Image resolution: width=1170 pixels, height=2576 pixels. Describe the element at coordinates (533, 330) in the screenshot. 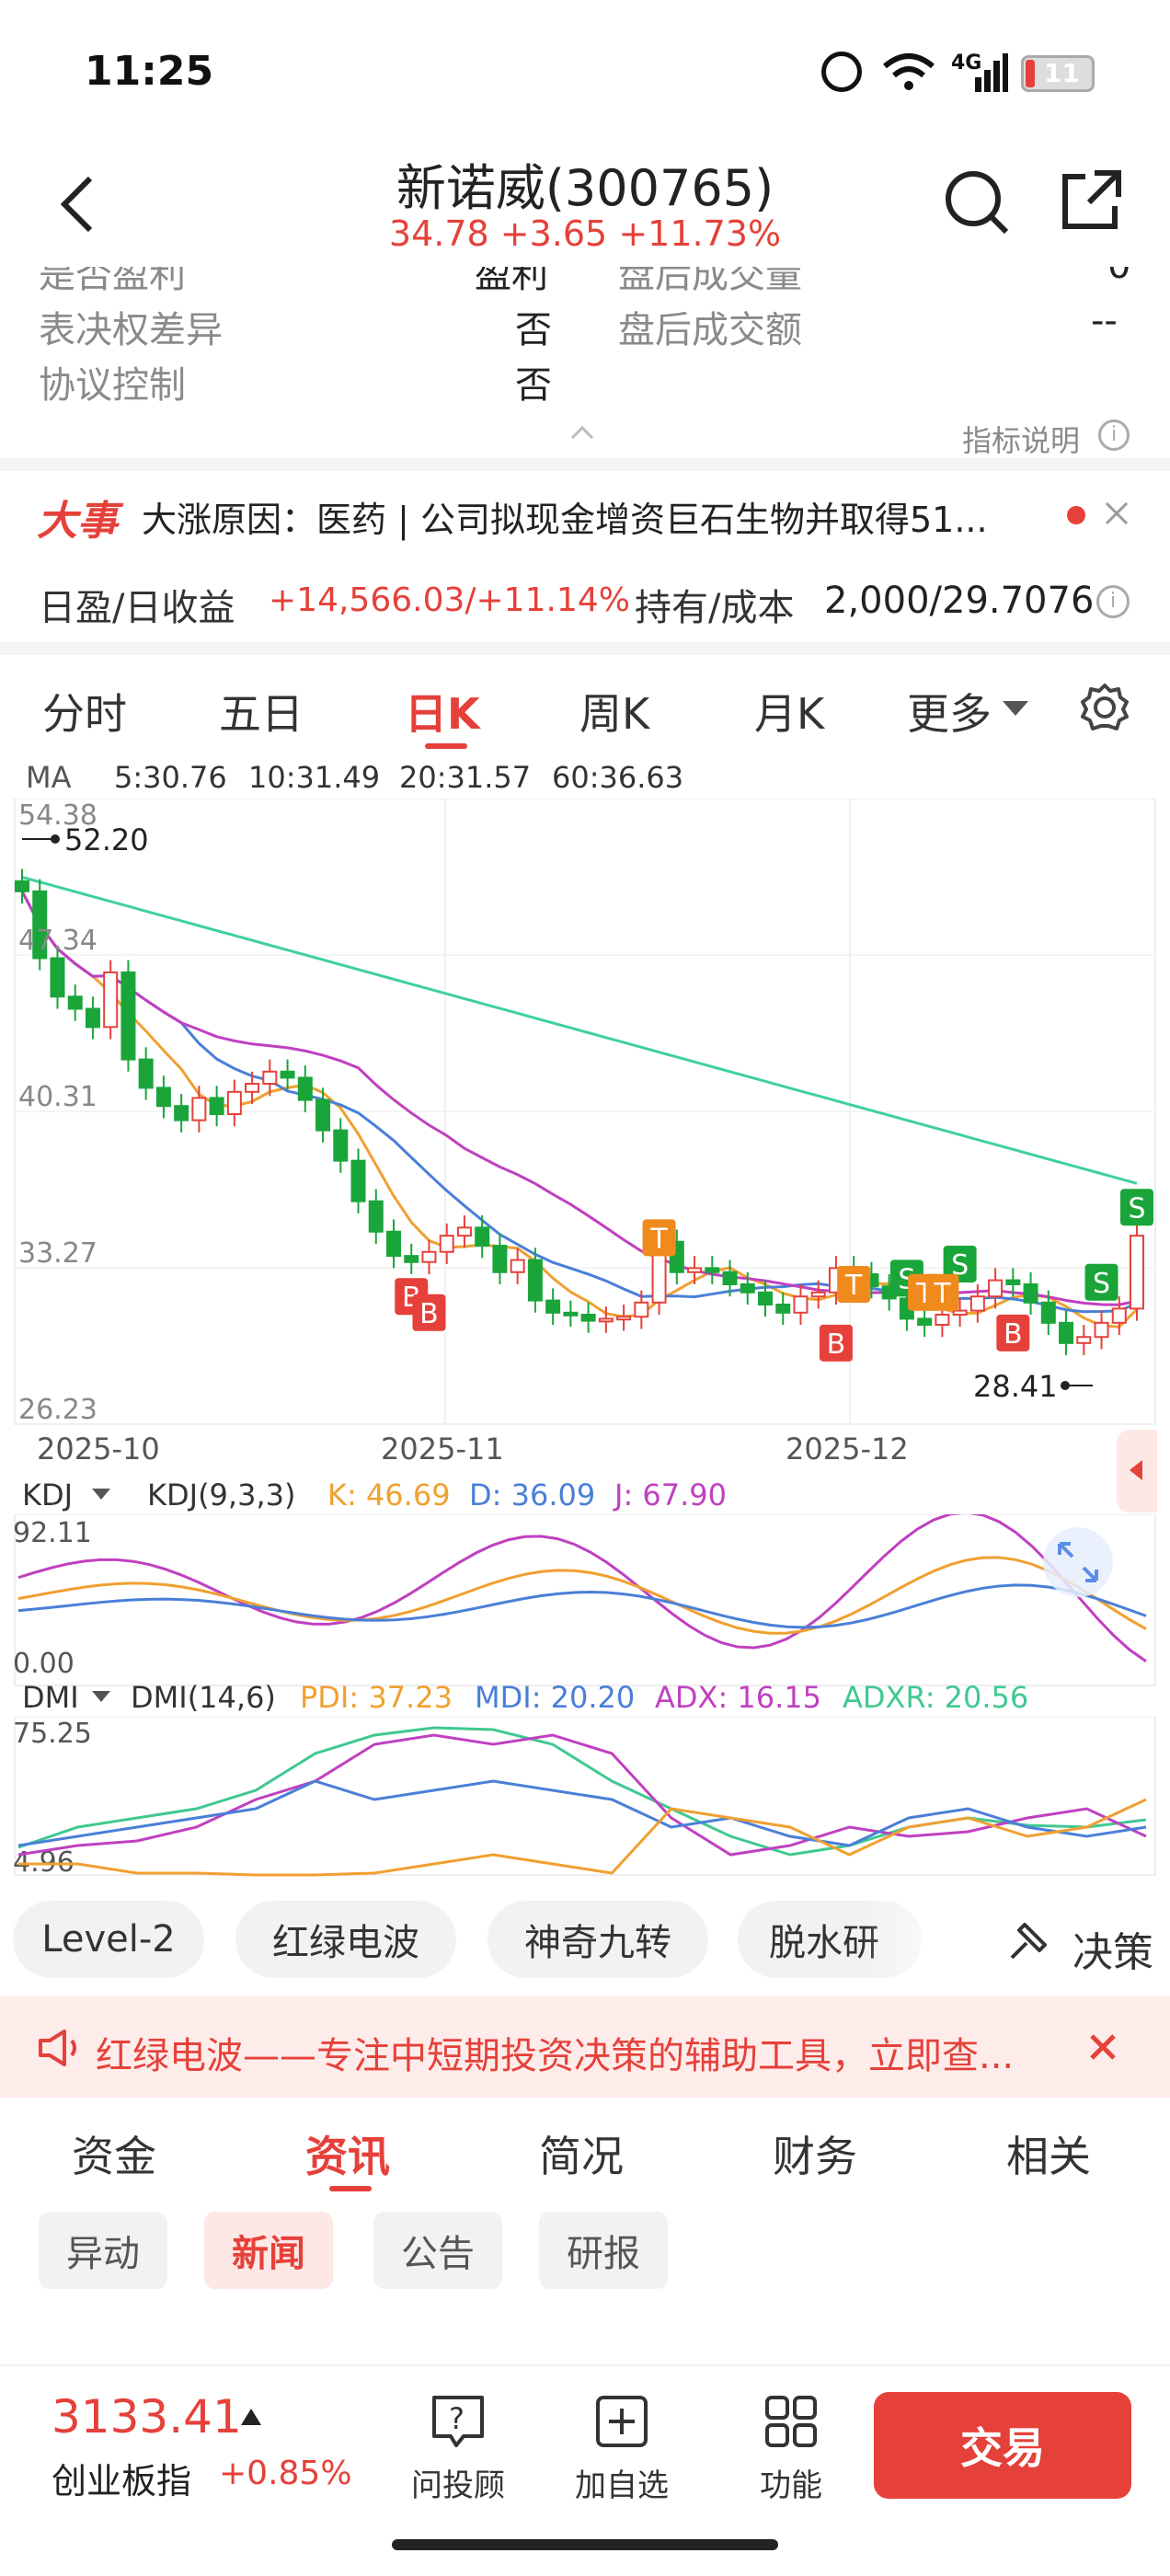

I see `info-value: 否` at that location.